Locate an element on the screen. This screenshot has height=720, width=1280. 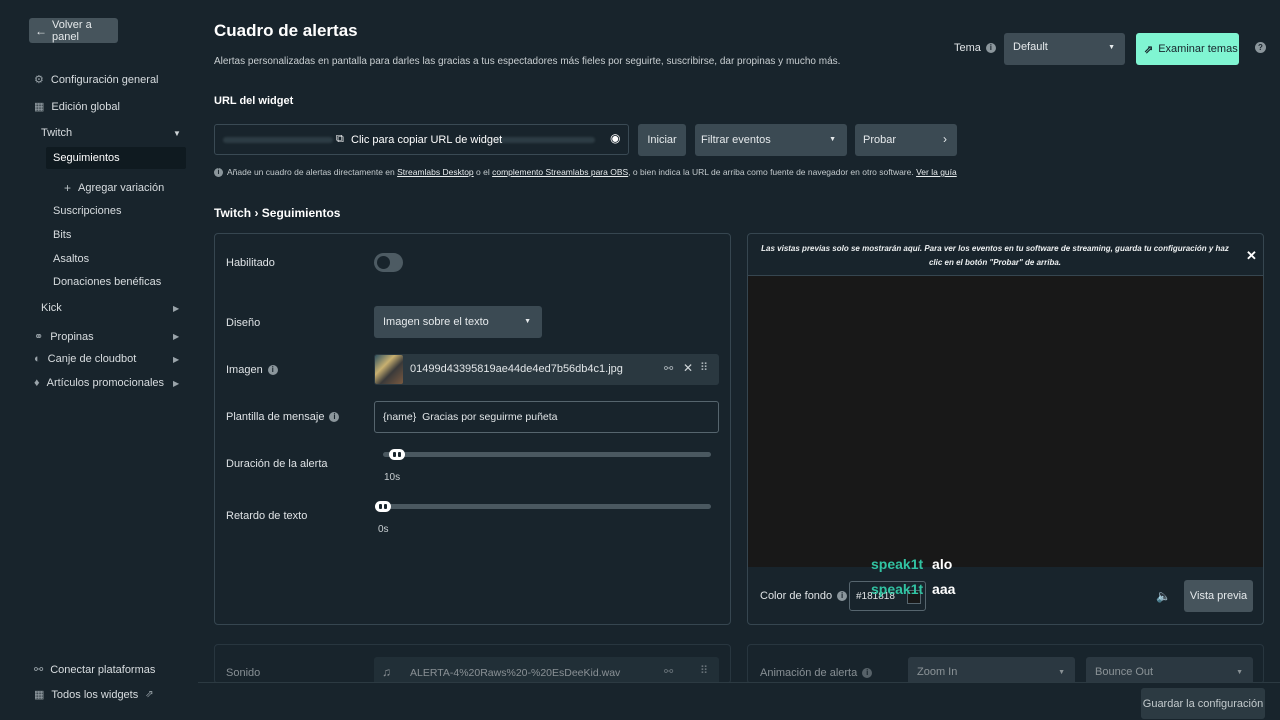
sidebar-item-label: Kick is located at coordinates (51, 308).